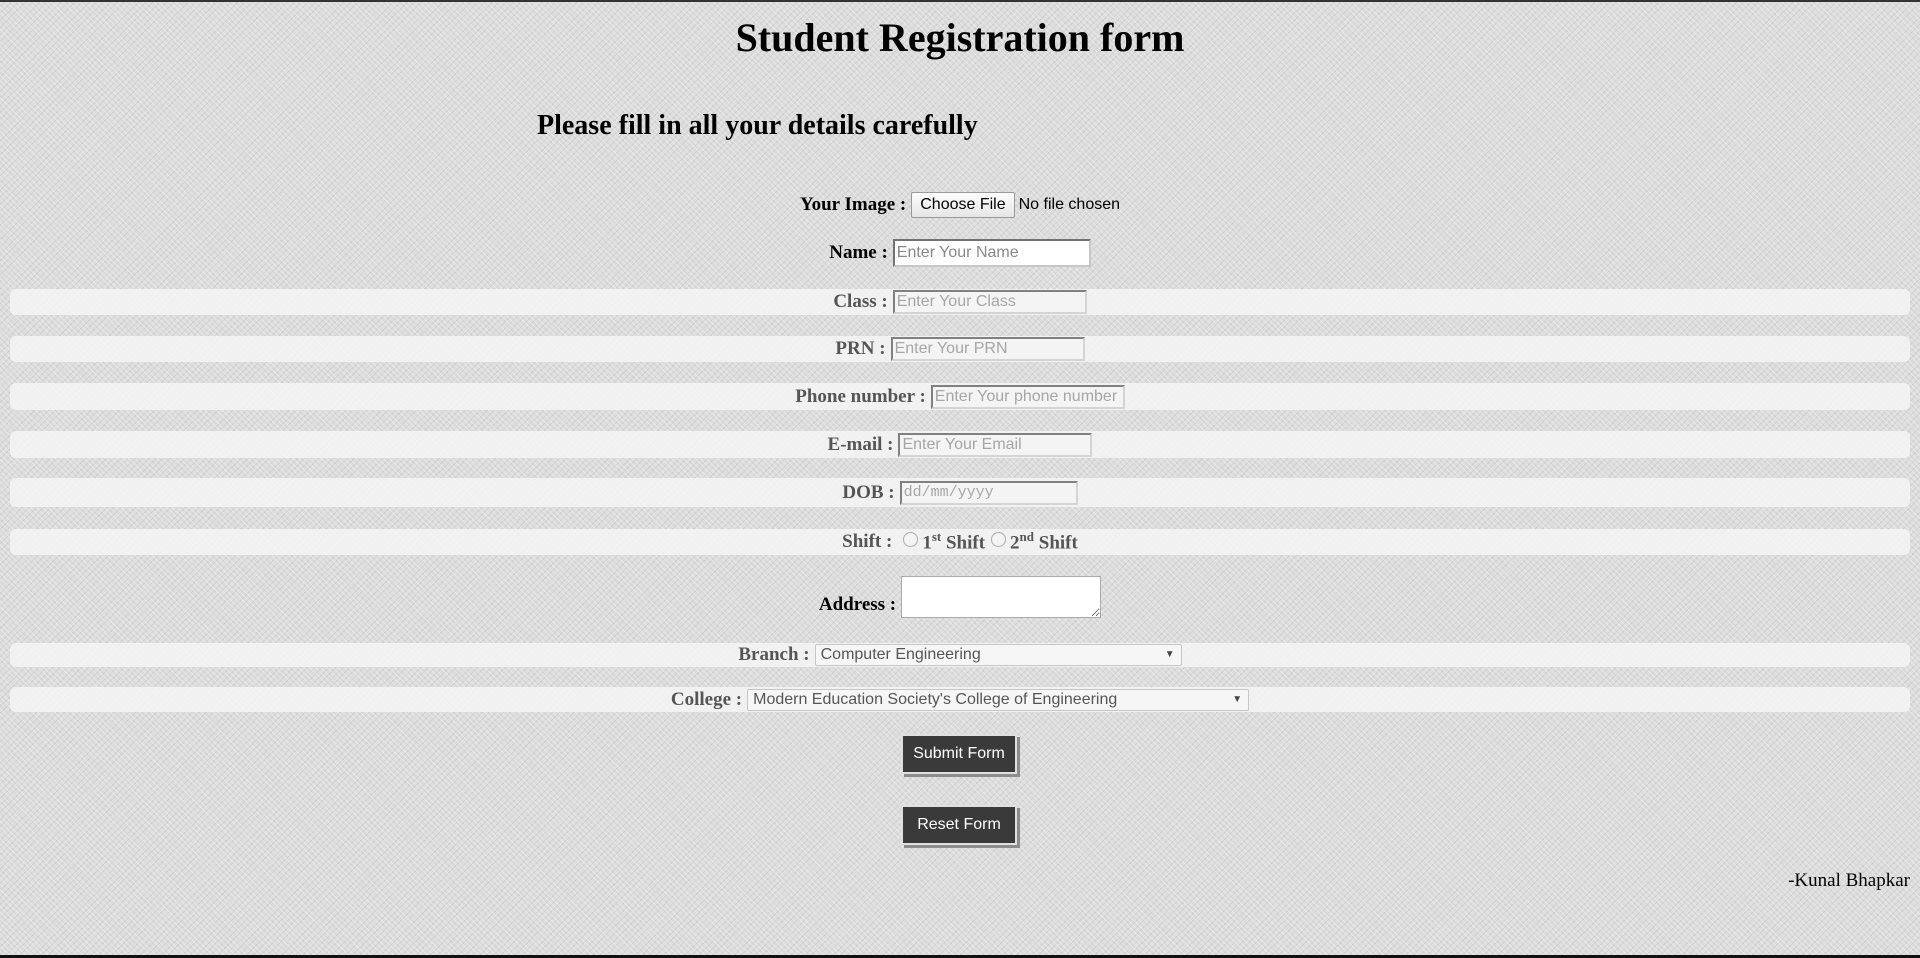  Describe the element at coordinates (1044, 541) in the screenshot. I see `shift-option-2-label: 2nd Shift` at that location.